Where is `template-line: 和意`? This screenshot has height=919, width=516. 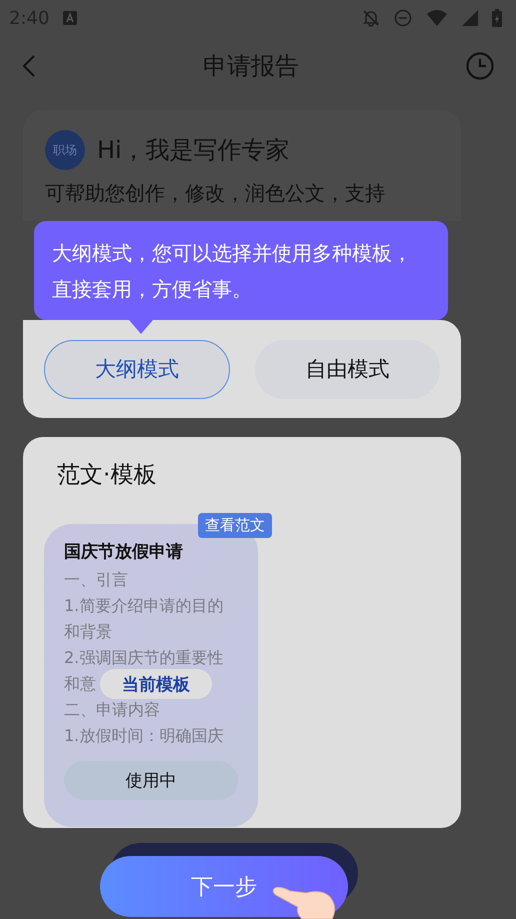
template-line: 和意 is located at coordinates (80, 683).